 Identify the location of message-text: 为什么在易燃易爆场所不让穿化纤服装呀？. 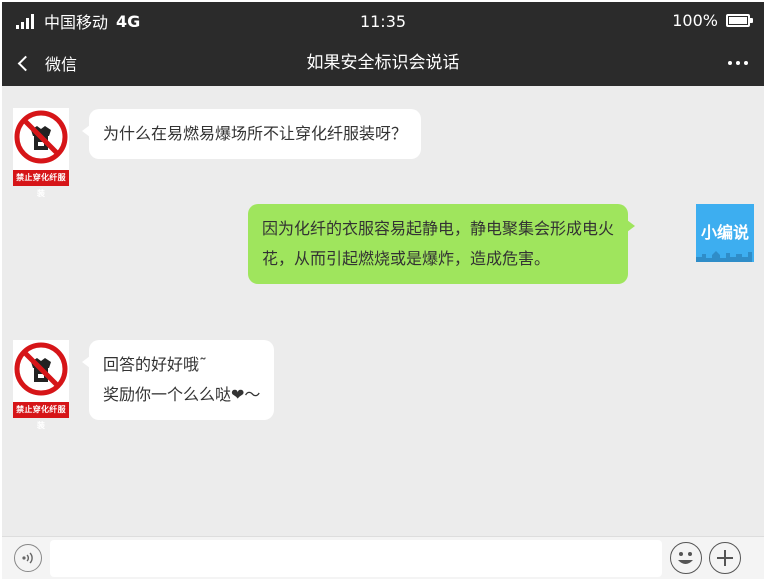
(255, 133).